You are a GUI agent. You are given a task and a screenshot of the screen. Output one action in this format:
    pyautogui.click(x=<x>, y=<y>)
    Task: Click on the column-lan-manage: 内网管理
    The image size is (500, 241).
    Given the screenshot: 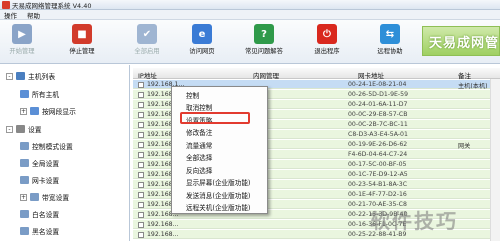 What is the action you would take?
    pyautogui.click(x=266, y=75)
    